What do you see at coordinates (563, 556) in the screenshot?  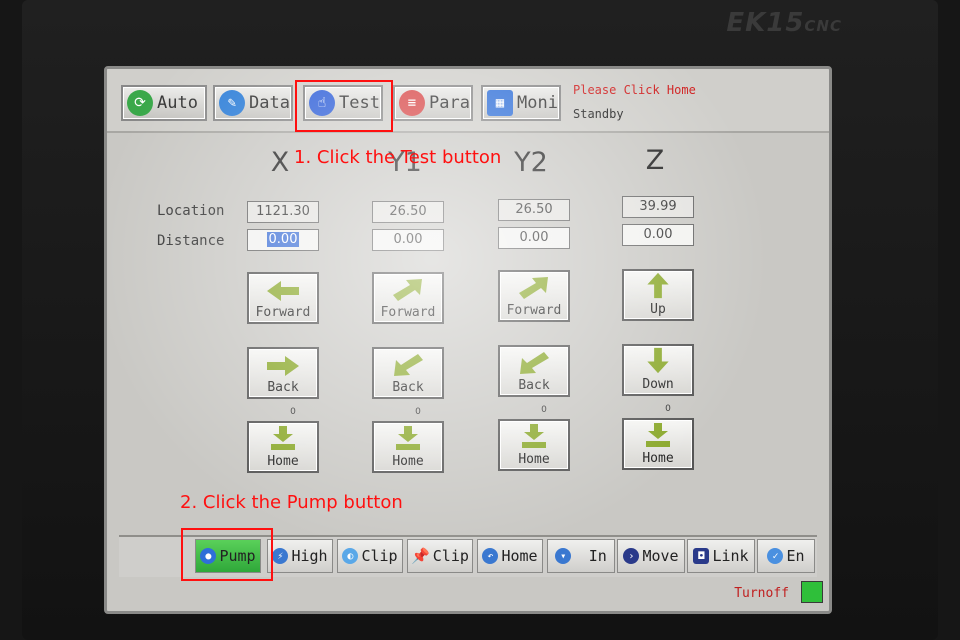 I see `shield-icon: ▾` at bounding box center [563, 556].